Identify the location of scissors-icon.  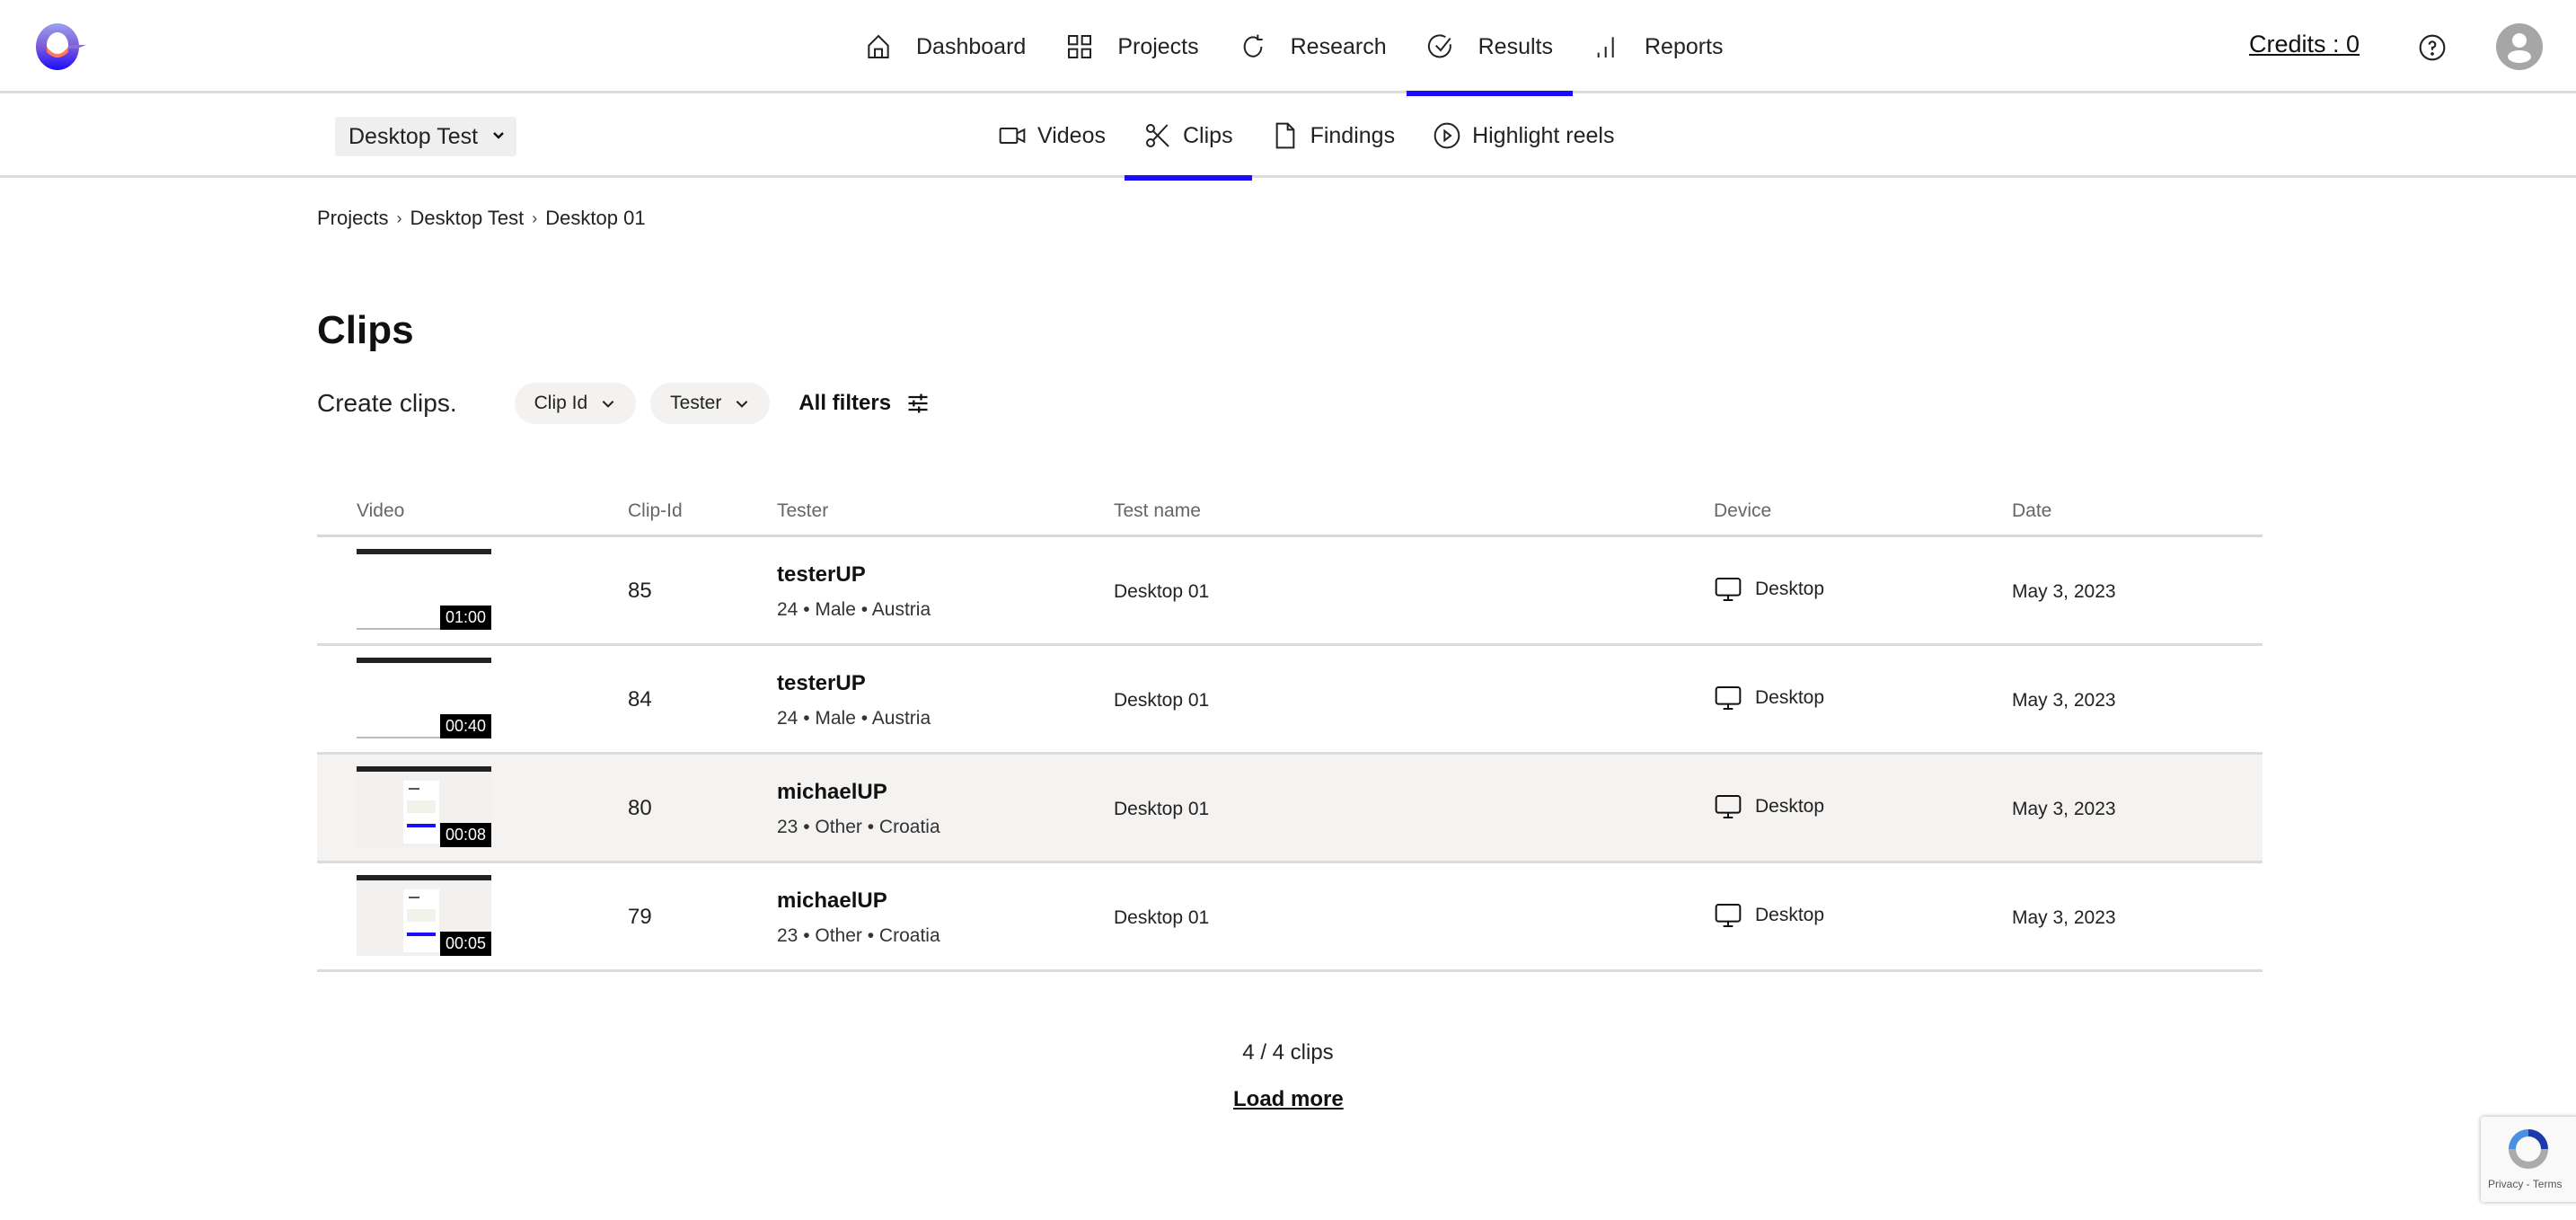
(1157, 135).